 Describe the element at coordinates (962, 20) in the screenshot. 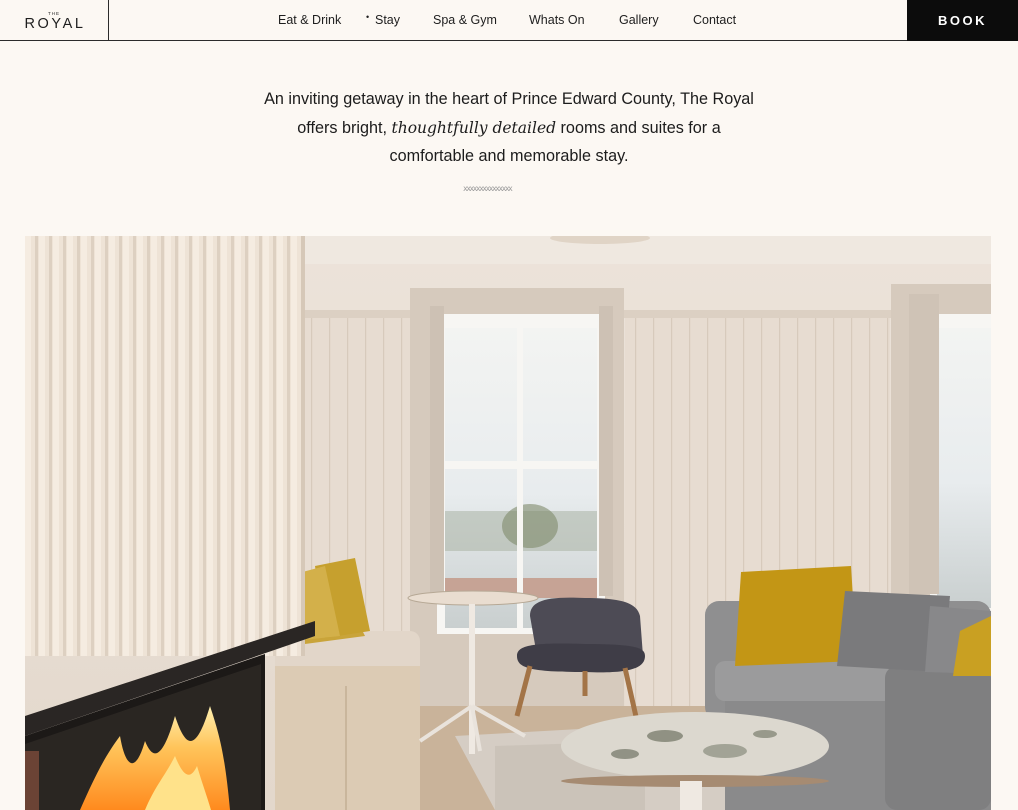

I see `book-button: BOOK` at that location.